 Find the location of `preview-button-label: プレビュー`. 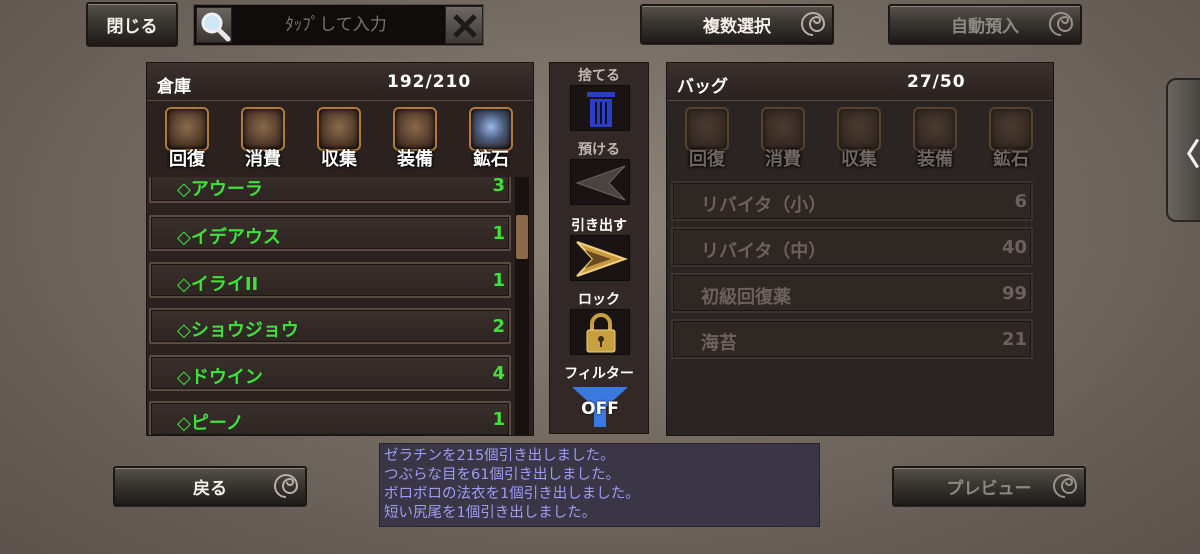

preview-button-label: プレビュー is located at coordinates (989, 488).